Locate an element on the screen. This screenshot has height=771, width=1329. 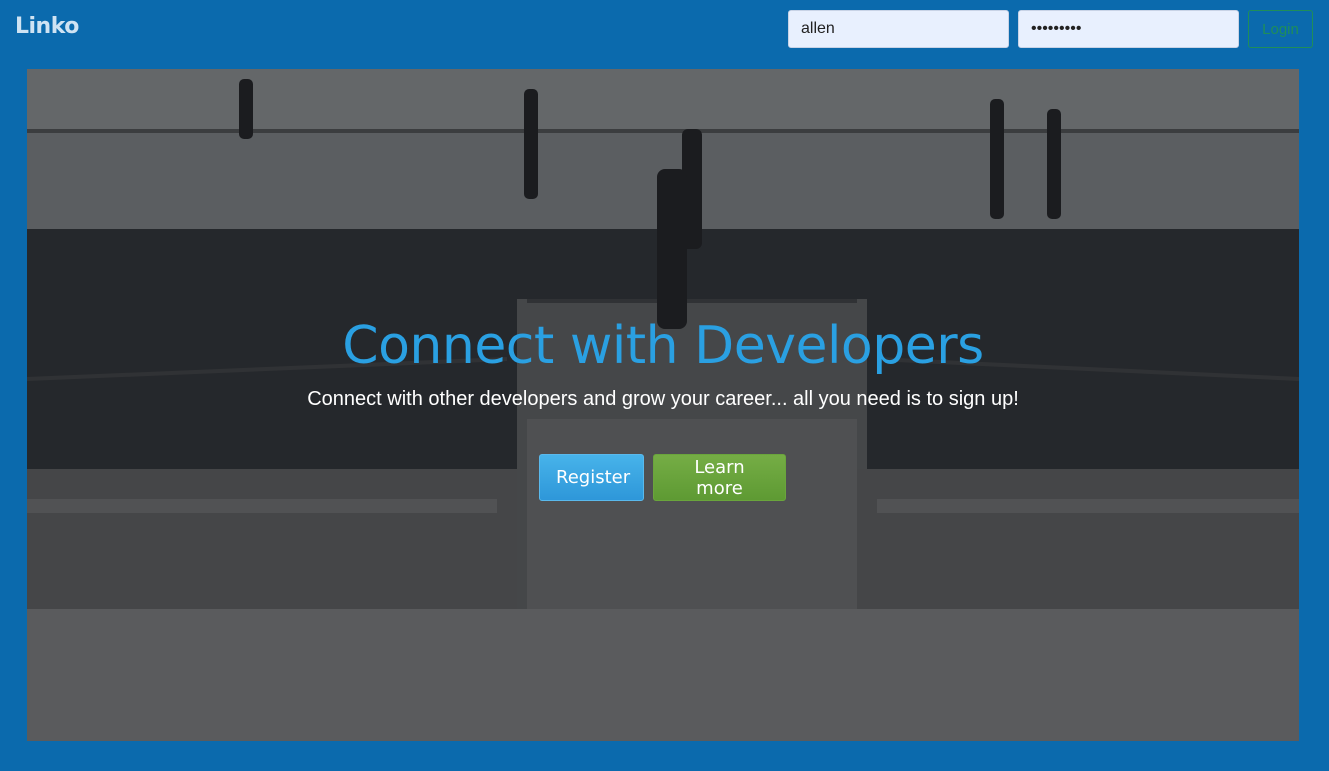
learn-more-button: Learn more is located at coordinates (719, 477).